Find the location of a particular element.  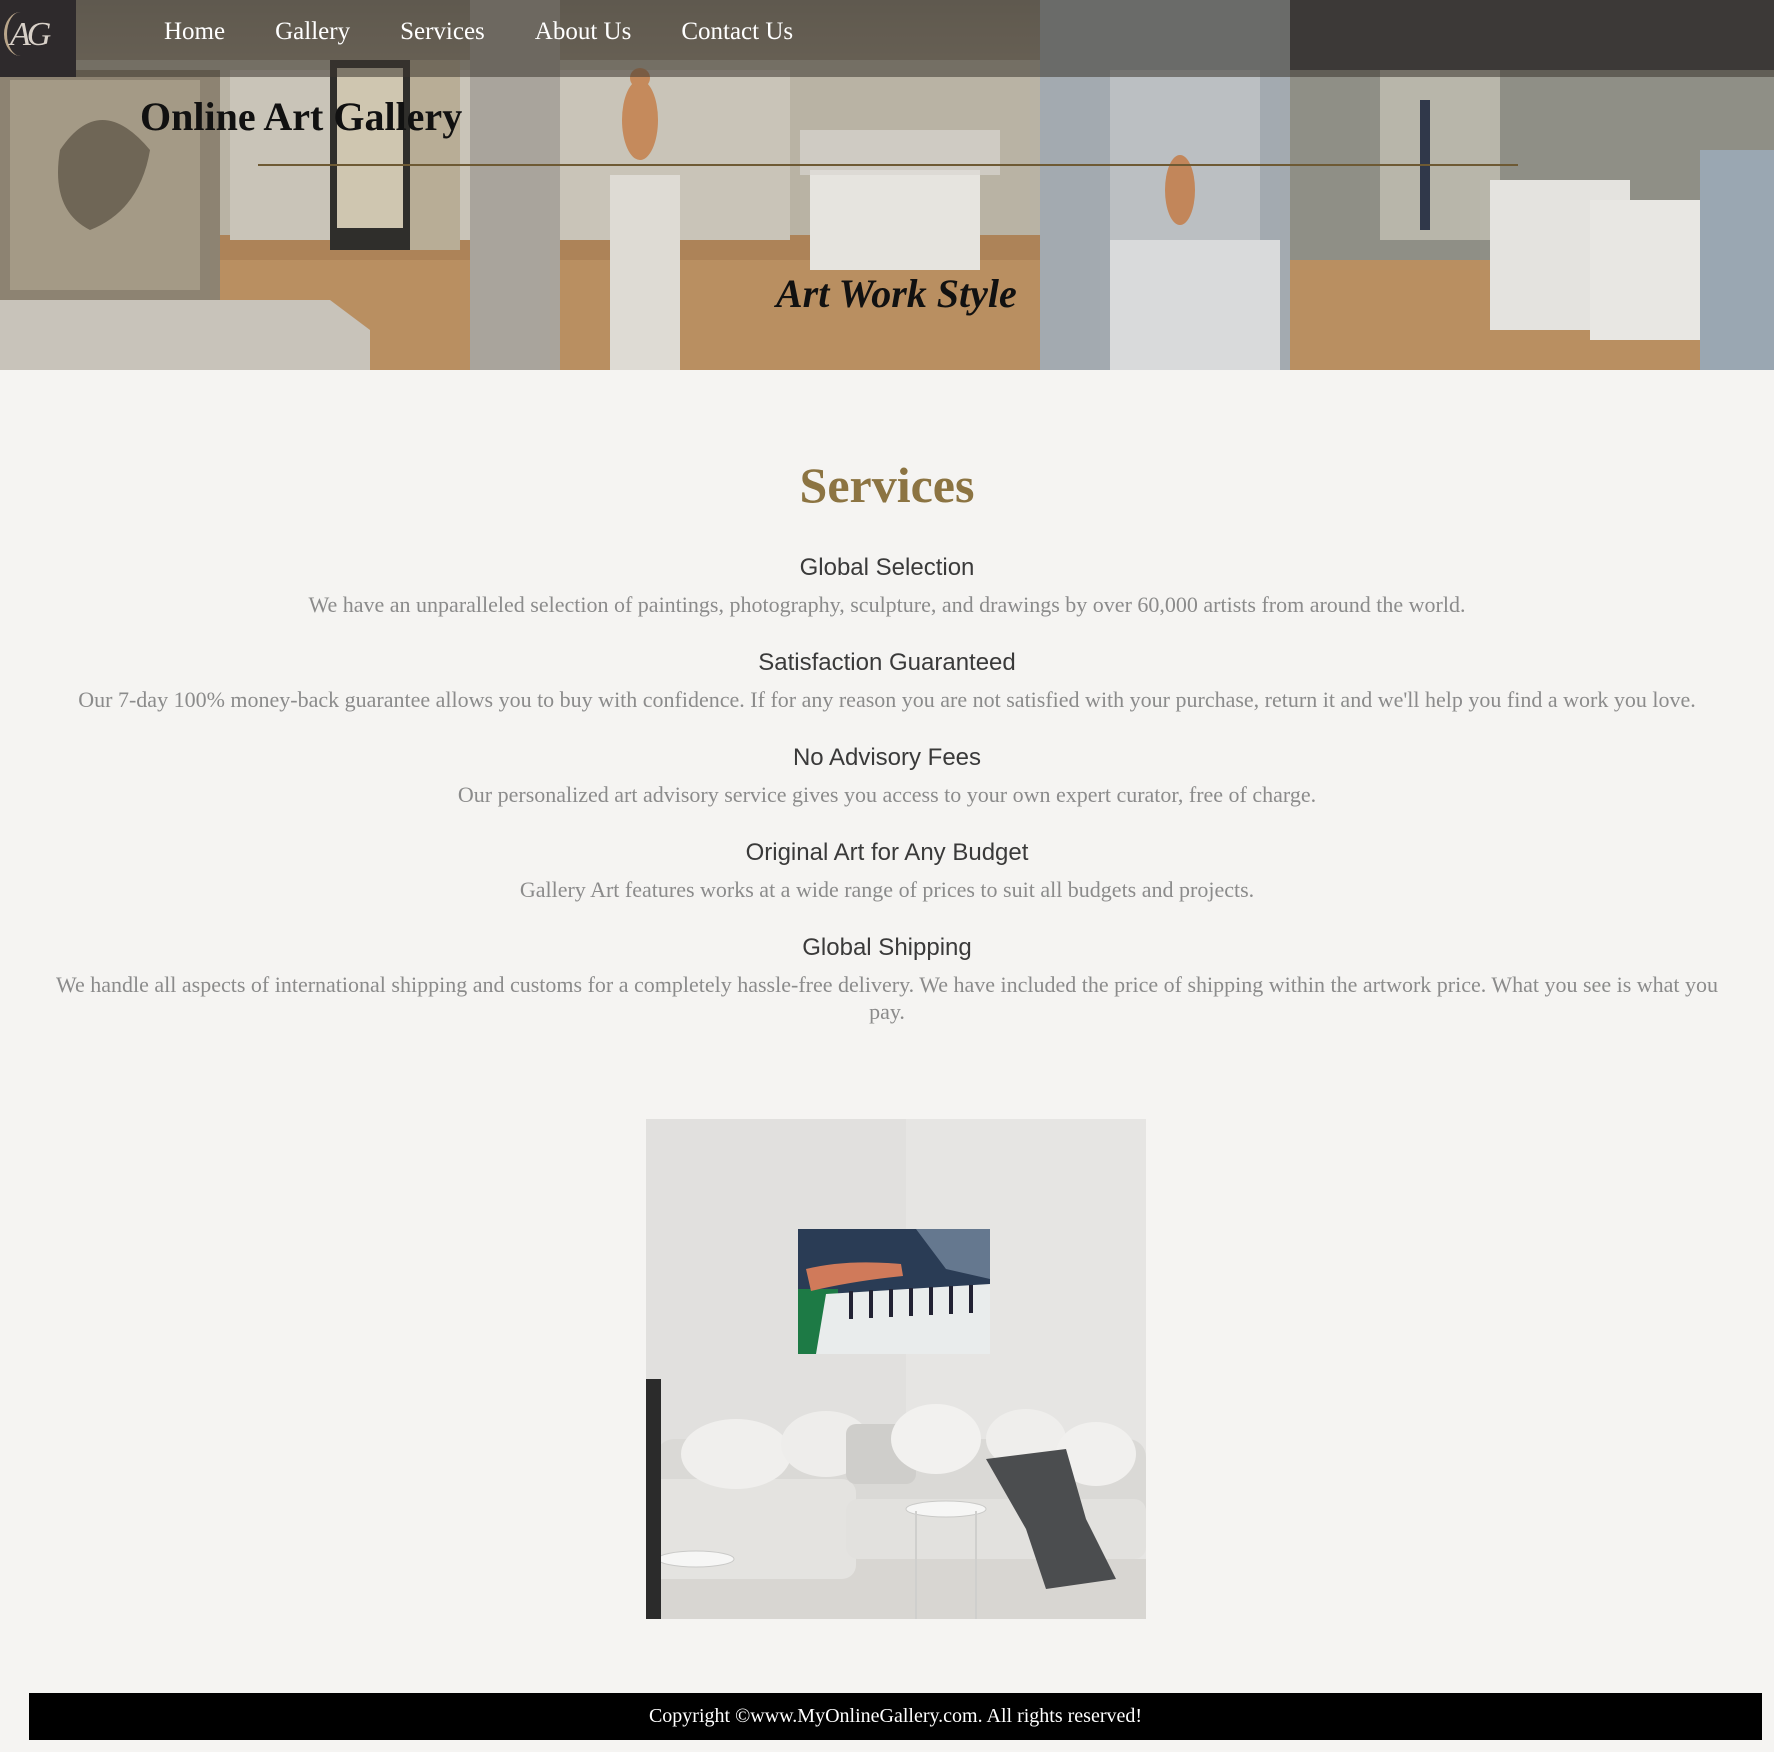

page-title: Services is located at coordinates (887, 485).